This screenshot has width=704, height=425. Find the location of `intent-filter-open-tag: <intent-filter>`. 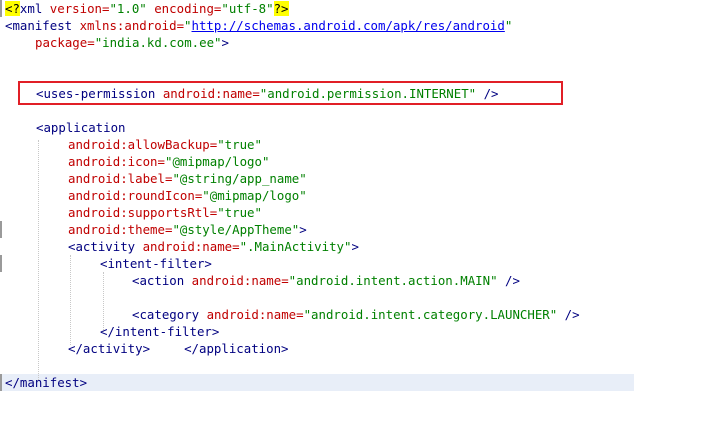

intent-filter-open-tag: <intent-filter> is located at coordinates (156, 263).